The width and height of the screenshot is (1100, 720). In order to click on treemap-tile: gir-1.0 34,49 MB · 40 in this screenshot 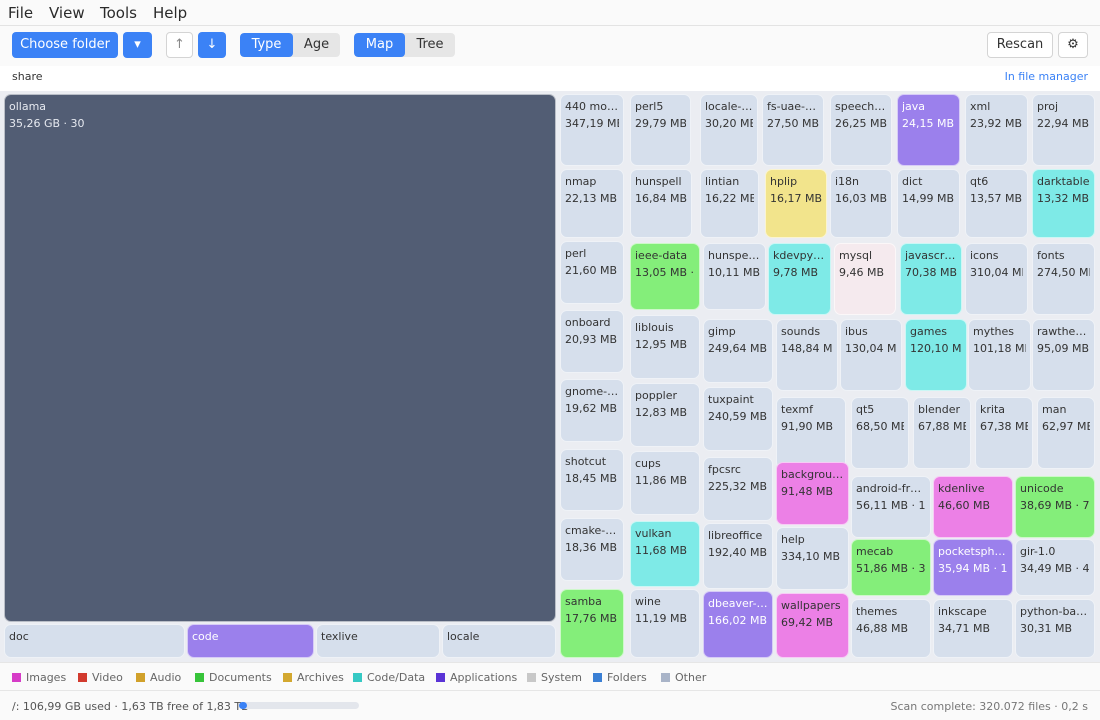, I will do `click(1055, 567)`.